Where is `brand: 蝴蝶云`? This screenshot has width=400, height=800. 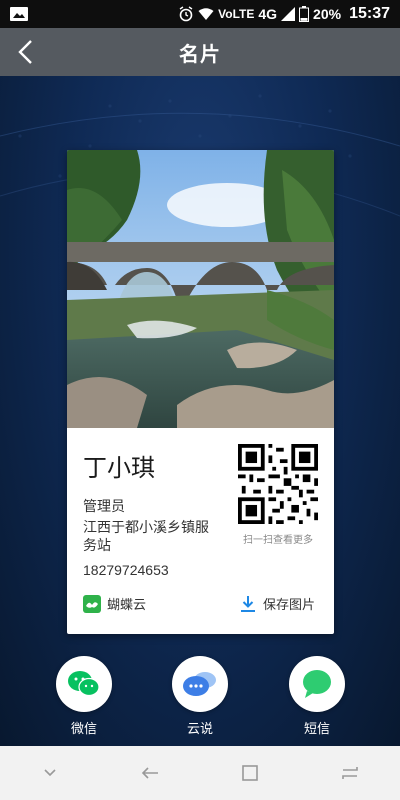
brand: 蝴蝶云 is located at coordinates (114, 603).